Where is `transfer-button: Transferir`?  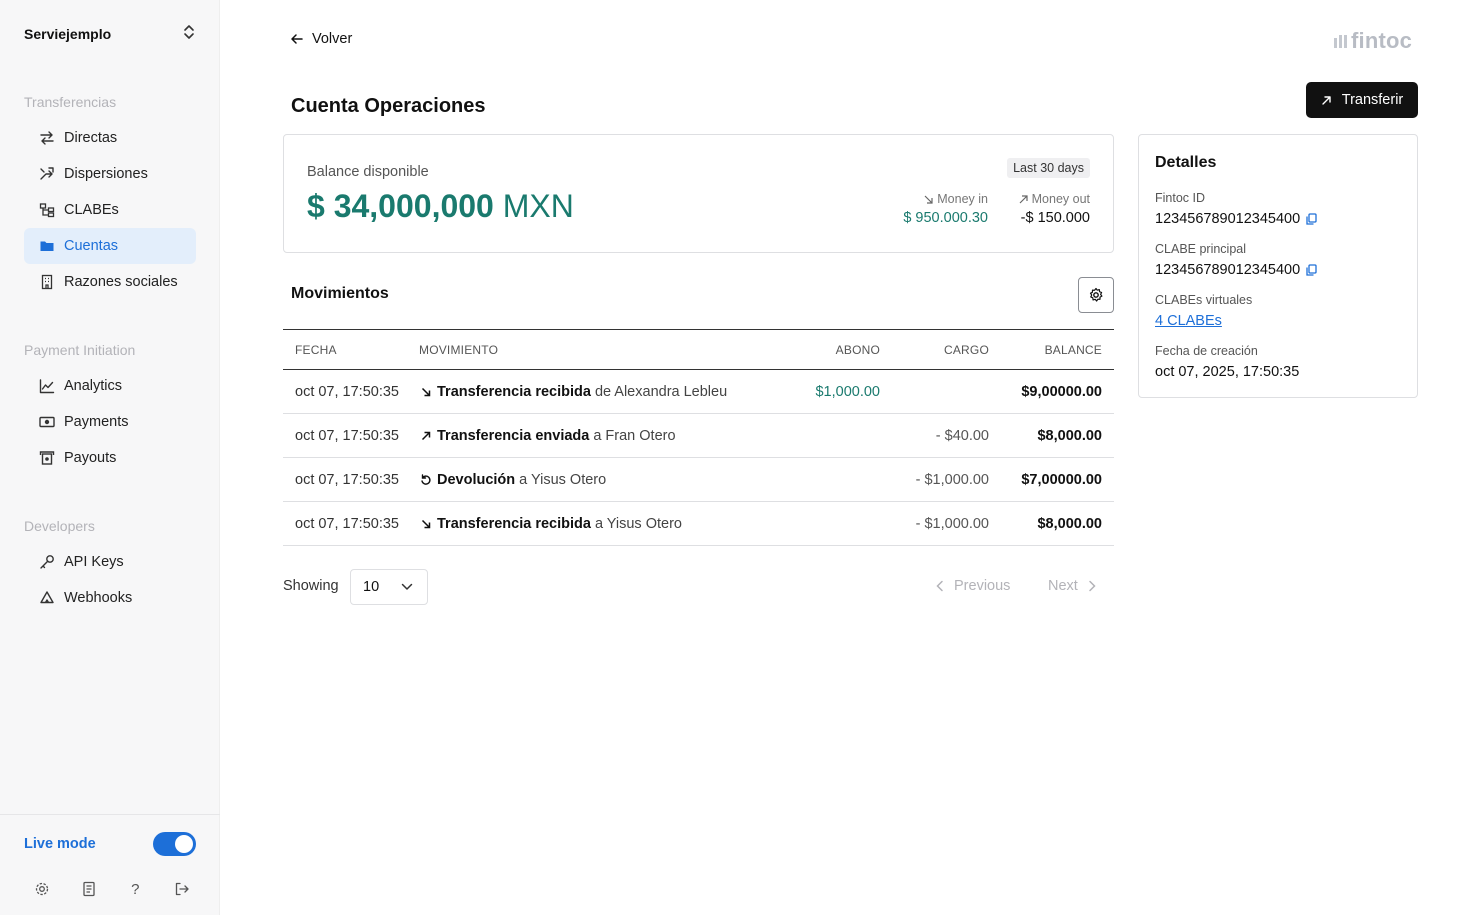
transfer-button: Transferir is located at coordinates (1362, 100).